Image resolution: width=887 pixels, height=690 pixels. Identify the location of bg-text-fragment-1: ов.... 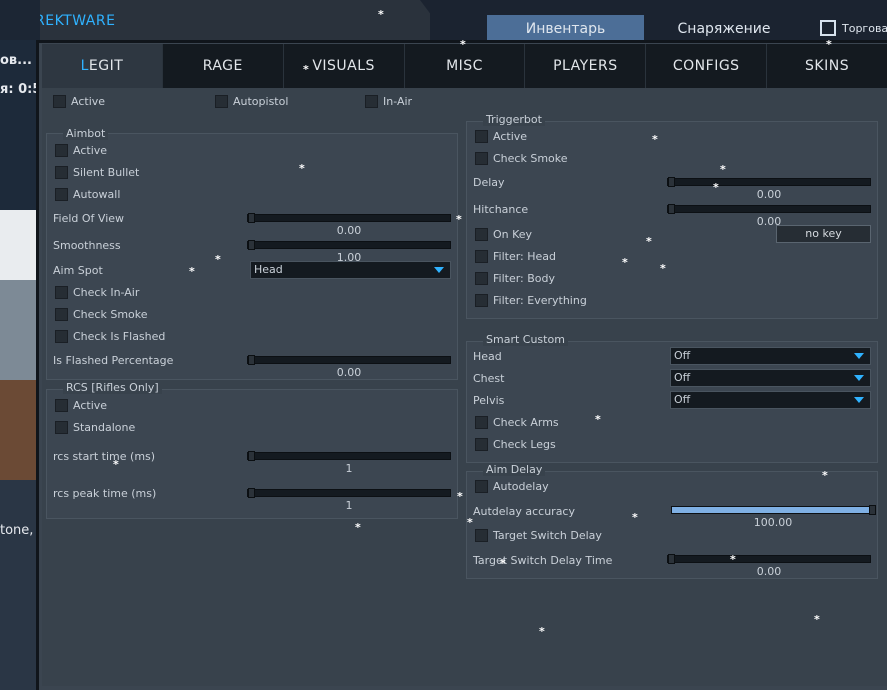
(16, 60).